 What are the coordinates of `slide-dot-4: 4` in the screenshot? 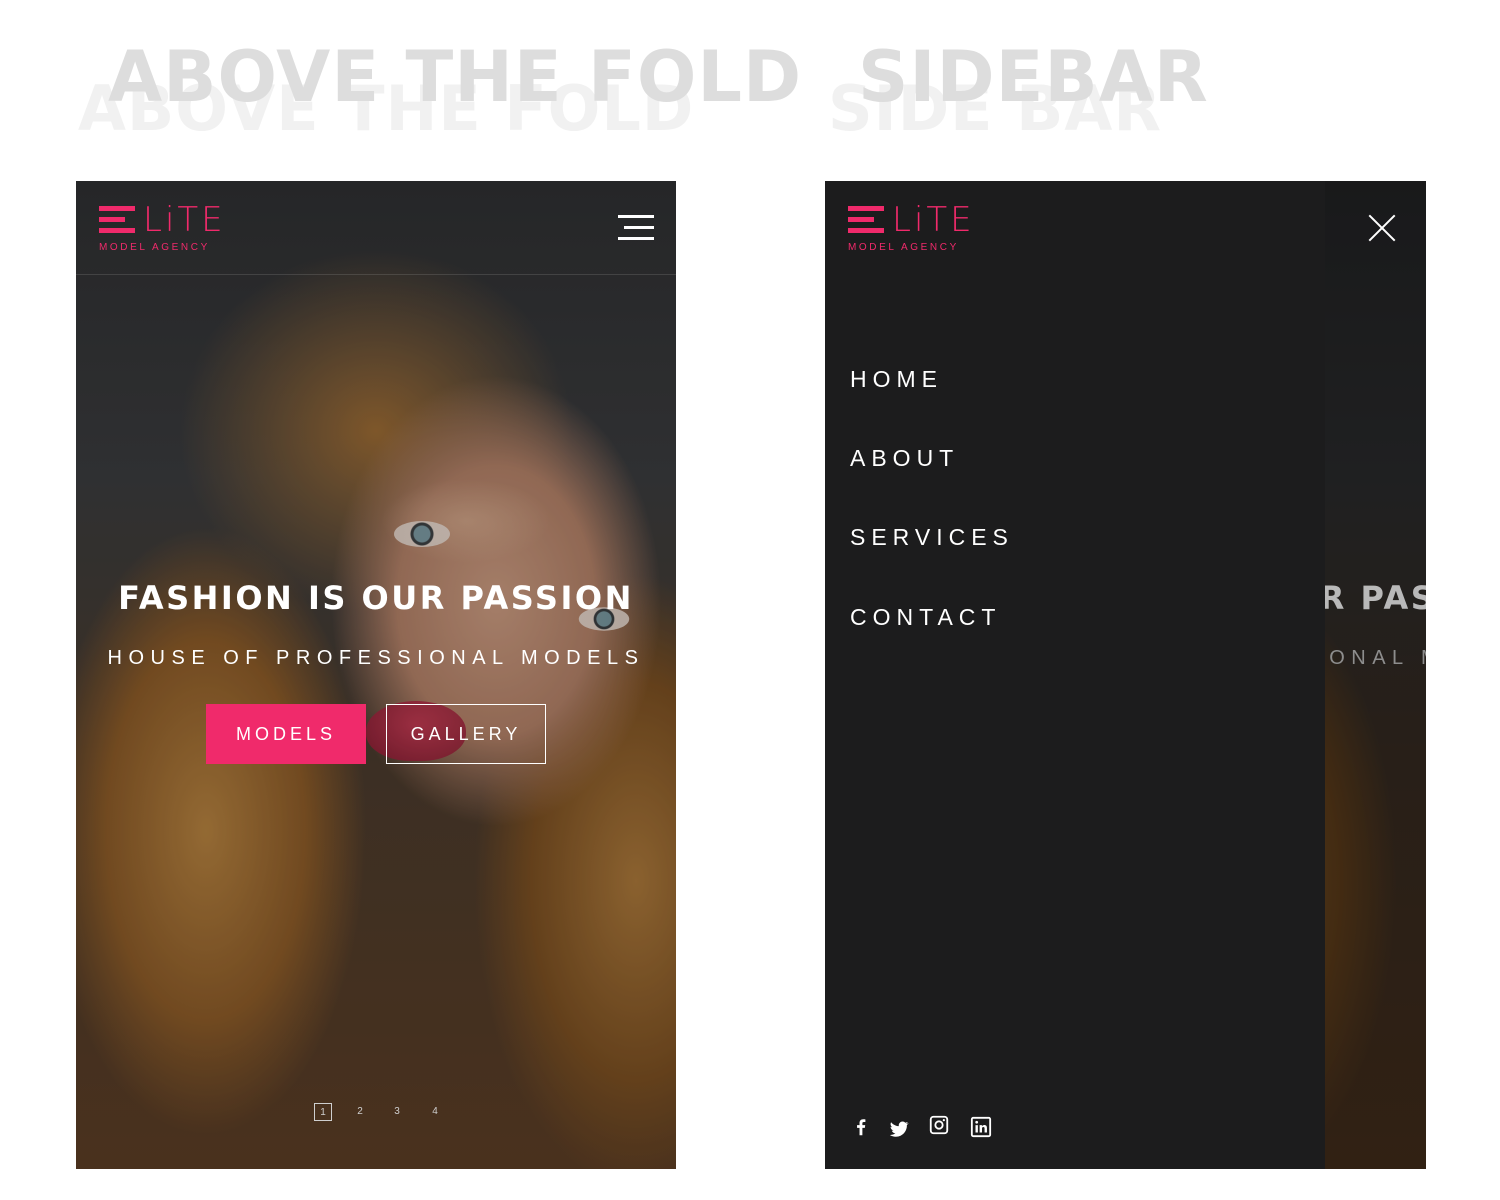 It's located at (435, 1112).